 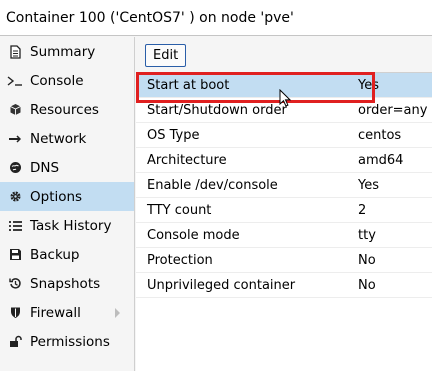 I want to click on page-title: Container 100 ('CentOS7' ) on node 'pve', so click(x=150, y=17).